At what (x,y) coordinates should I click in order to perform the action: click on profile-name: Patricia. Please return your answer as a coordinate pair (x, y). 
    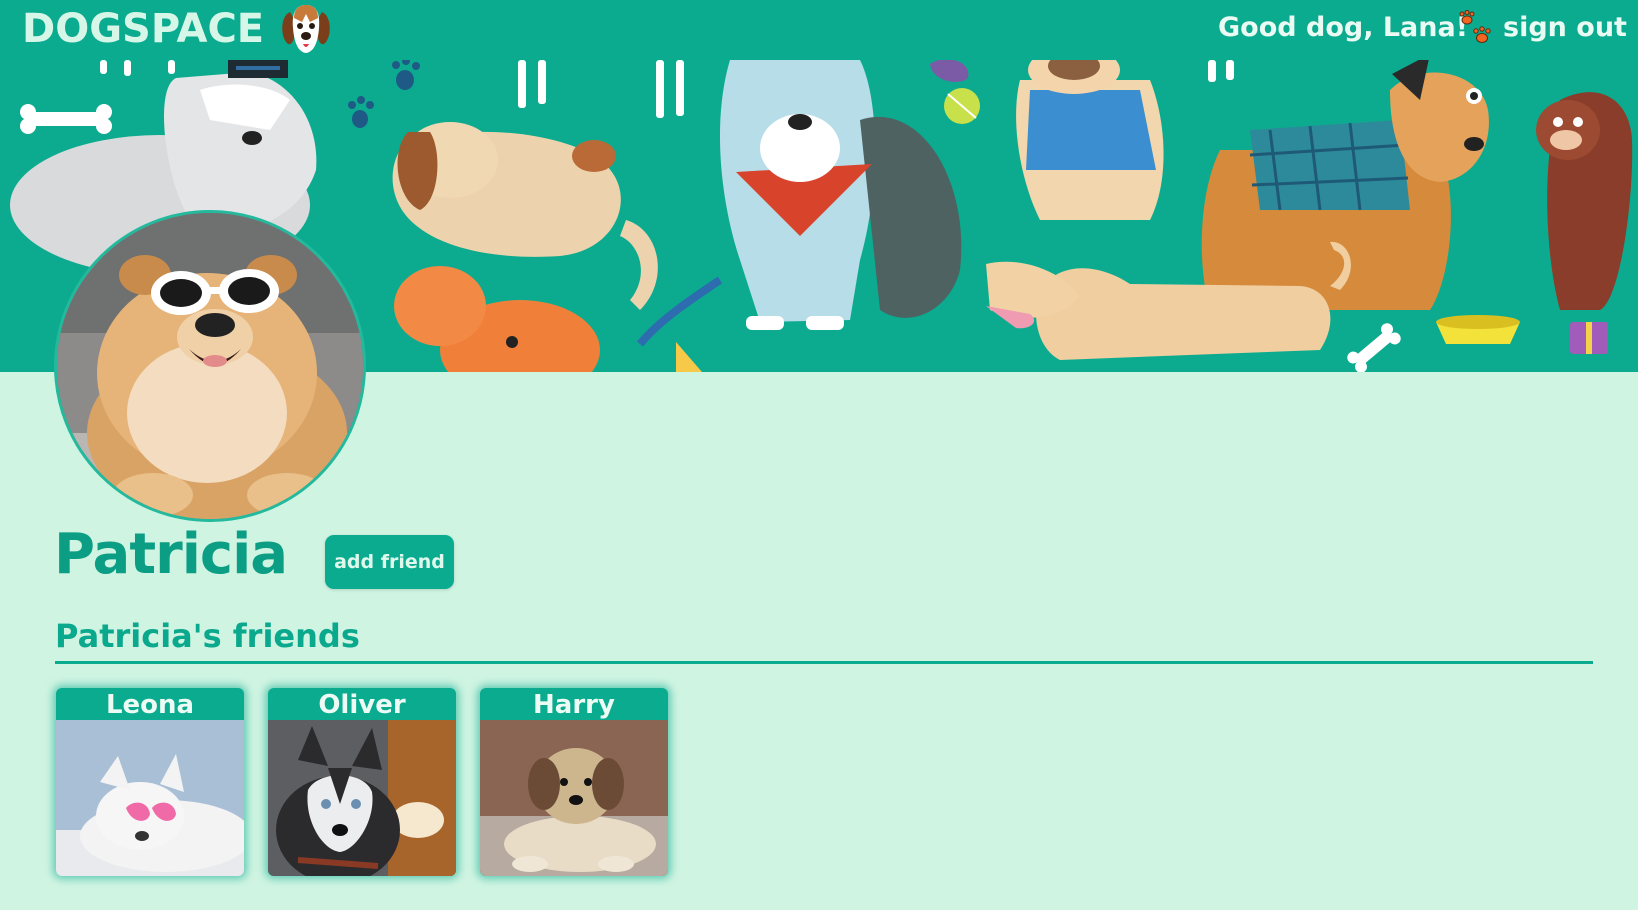
    Looking at the image, I should click on (171, 554).